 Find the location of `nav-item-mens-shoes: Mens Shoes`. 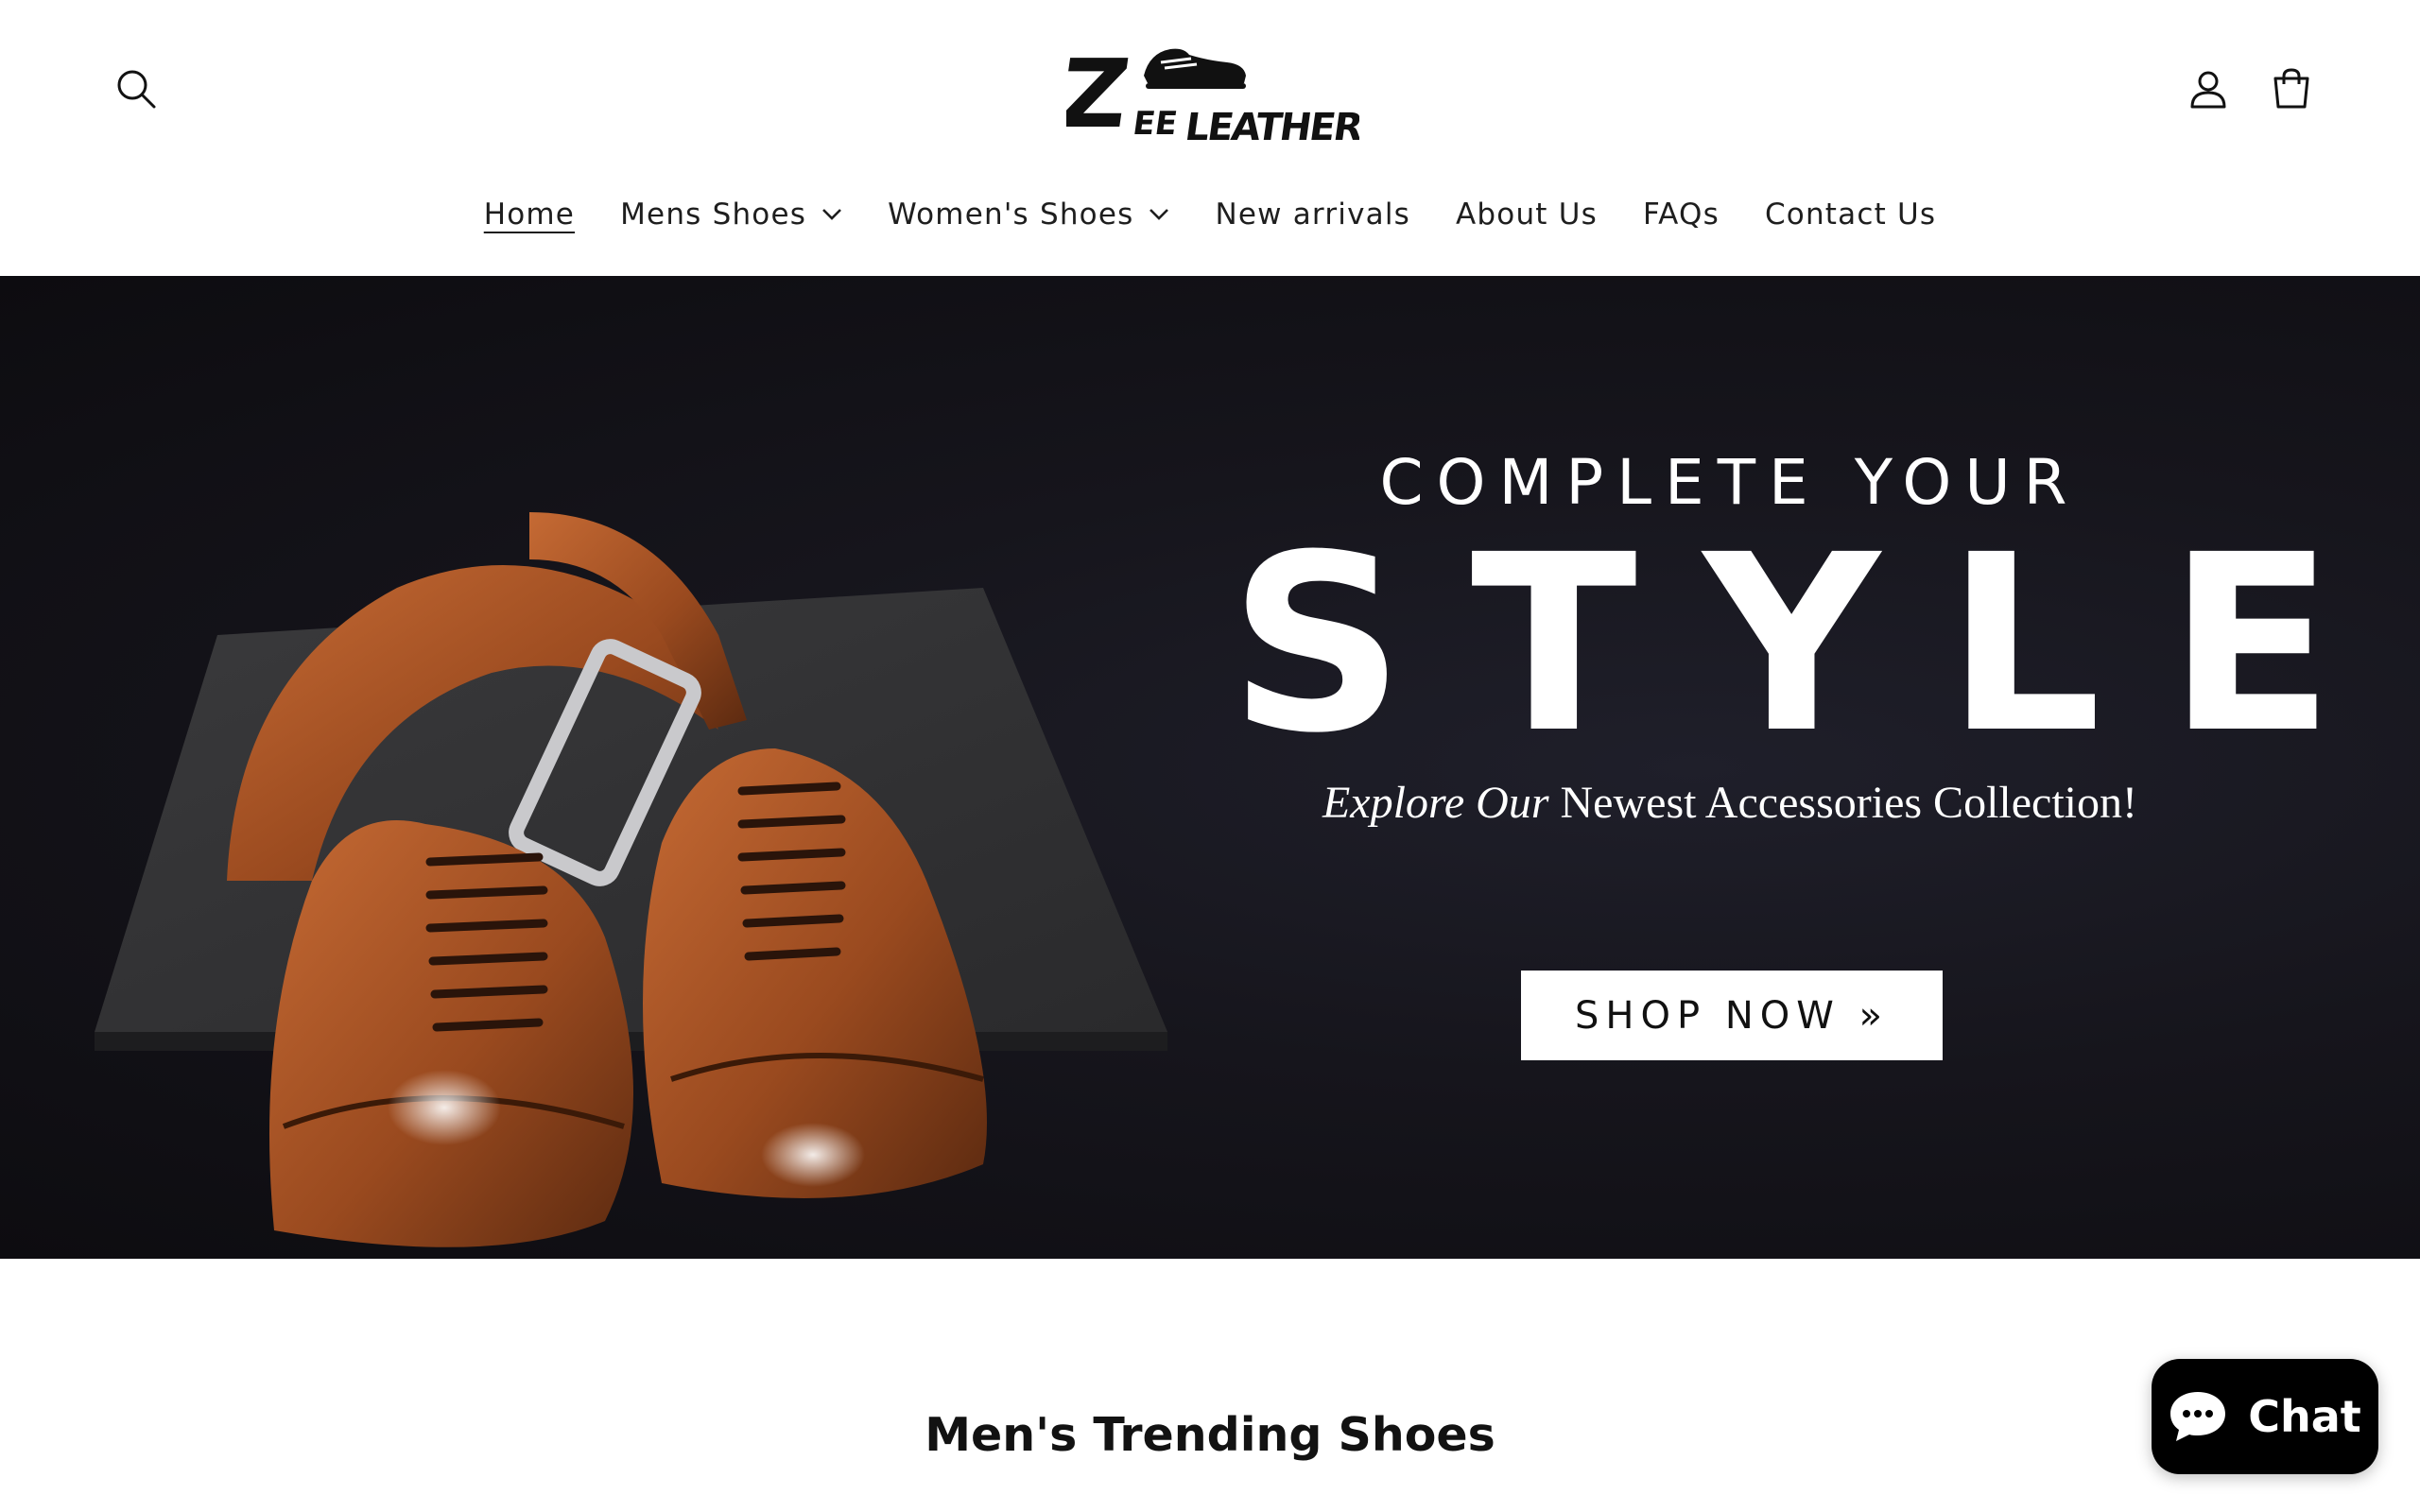

nav-item-mens-shoes: Mens Shoes is located at coordinates (731, 215).